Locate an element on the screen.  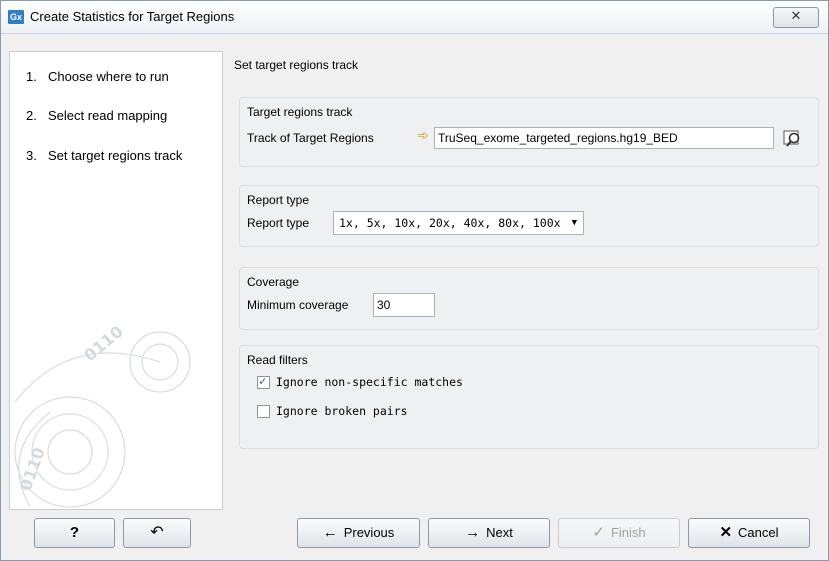
cancel-button: ✕ Cancel is located at coordinates (749, 533).